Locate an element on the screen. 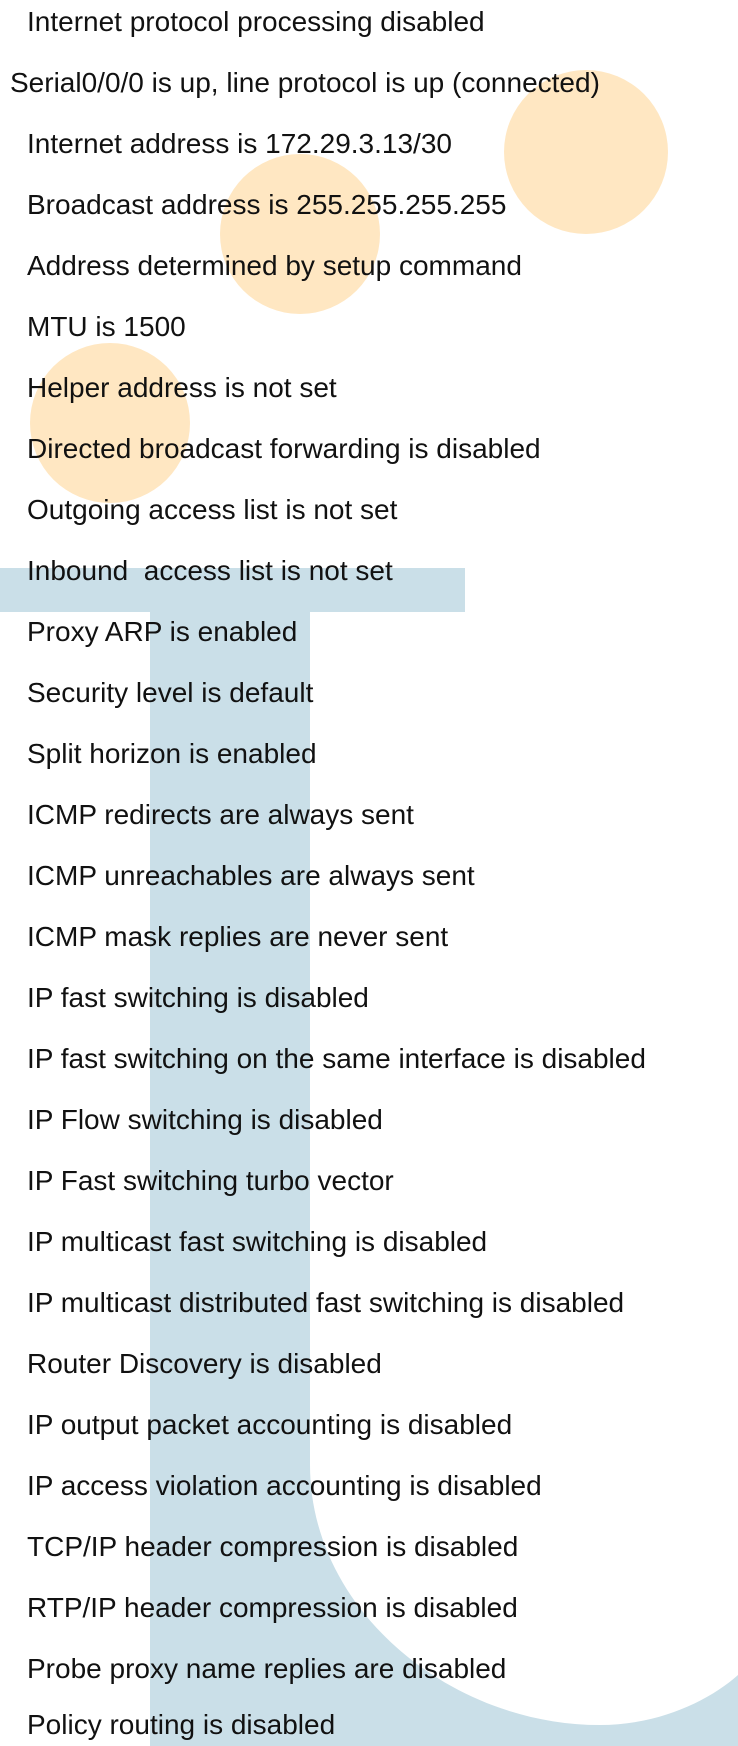 The width and height of the screenshot is (738, 1746). status-line: TCP/IP header compression is disabled is located at coordinates (273, 1546).